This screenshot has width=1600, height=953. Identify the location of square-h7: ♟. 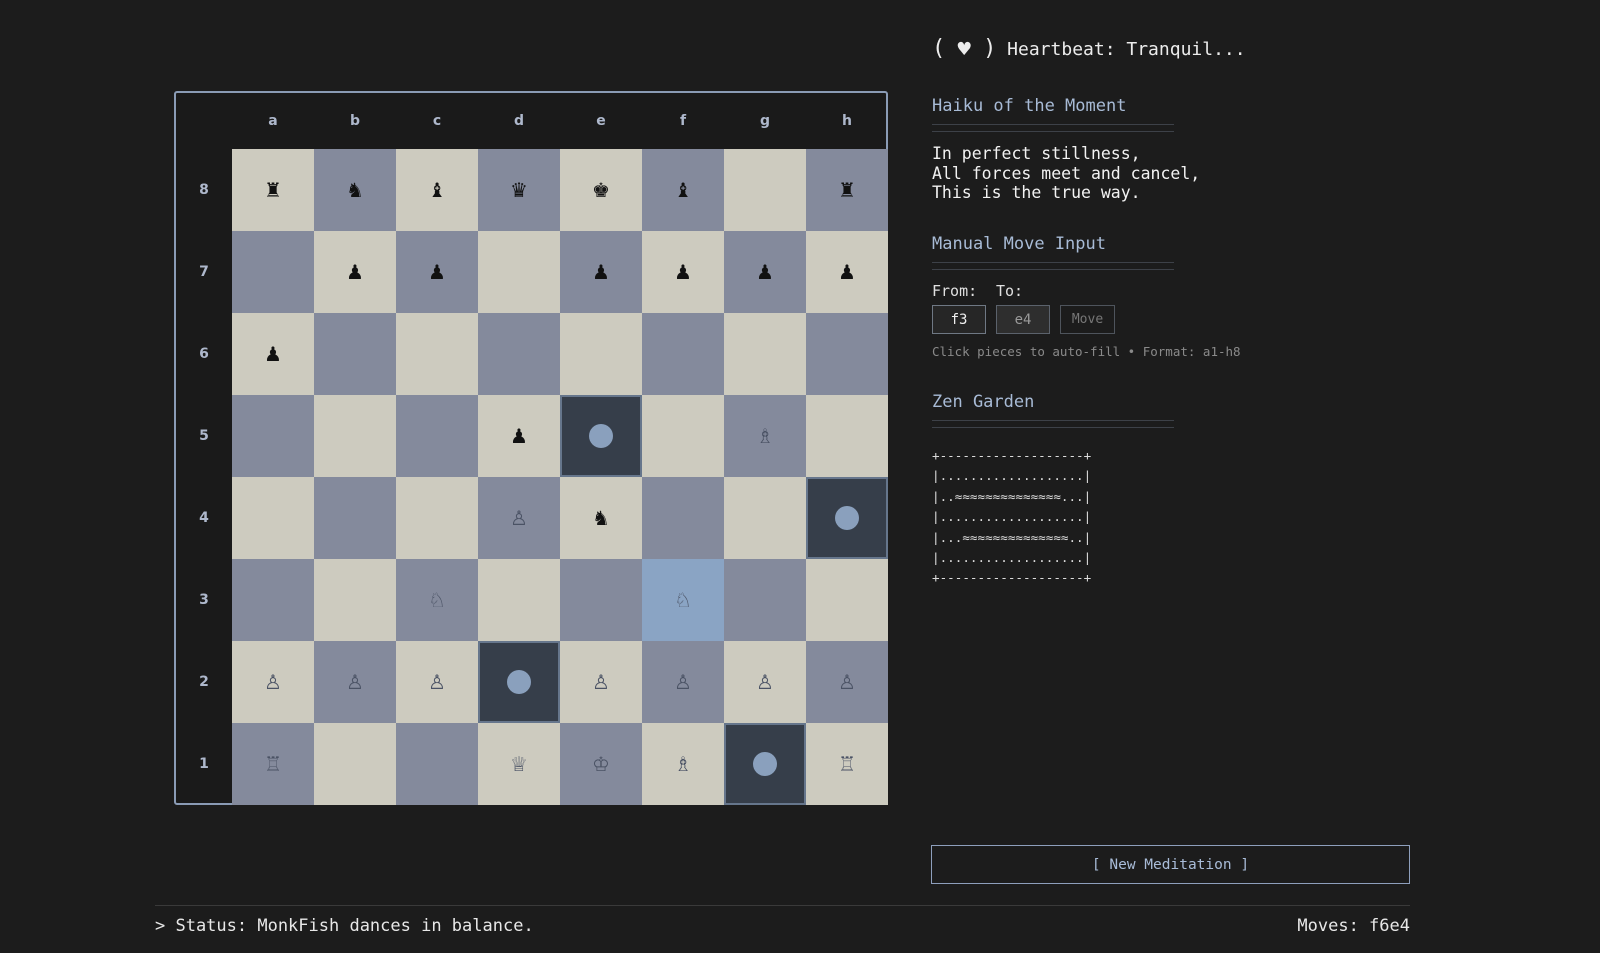
(847, 272).